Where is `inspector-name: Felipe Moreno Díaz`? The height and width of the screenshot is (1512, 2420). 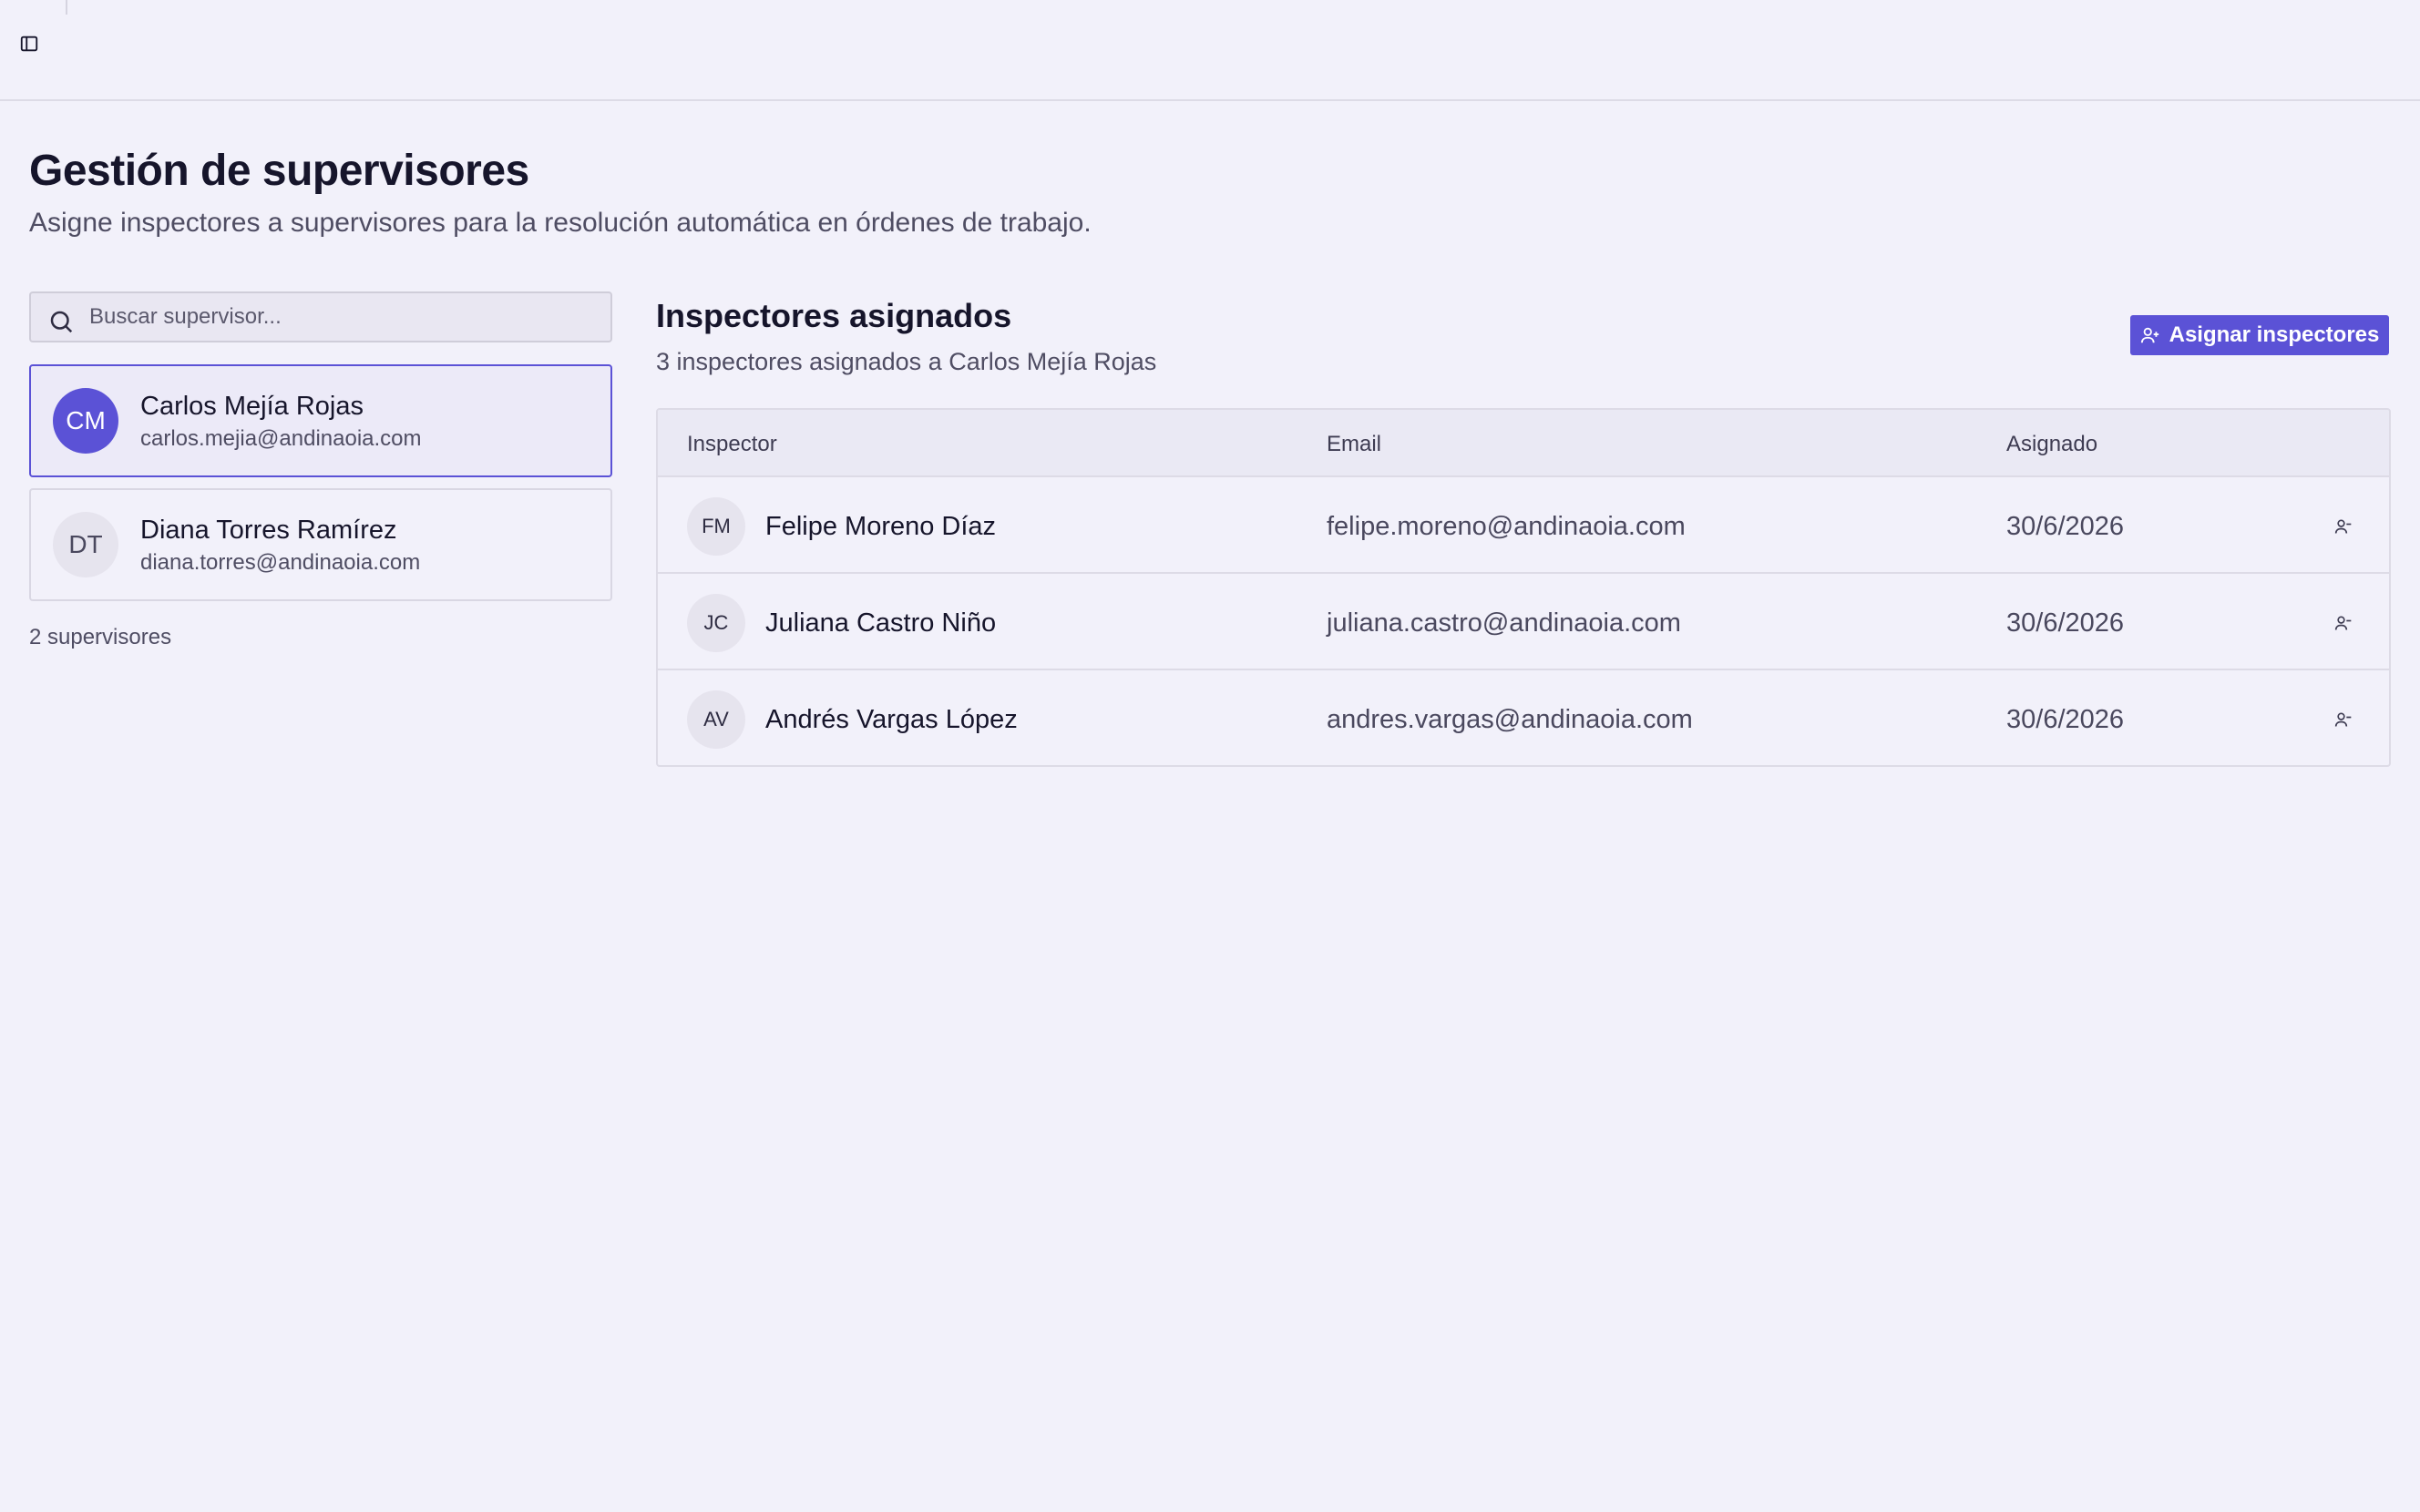
inspector-name: Felipe Moreno Díaz is located at coordinates (881, 527).